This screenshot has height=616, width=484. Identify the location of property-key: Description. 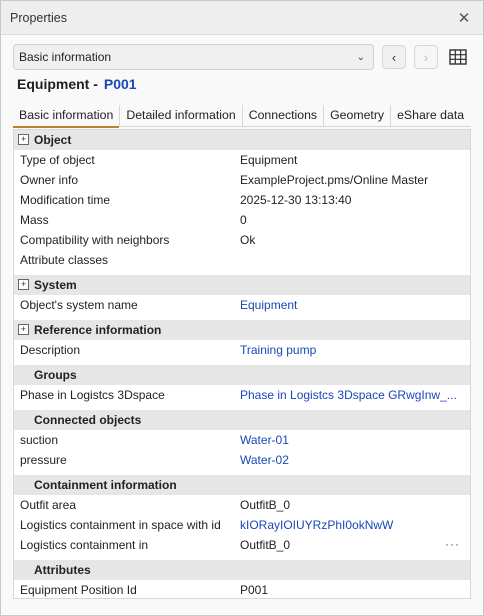
(50, 350).